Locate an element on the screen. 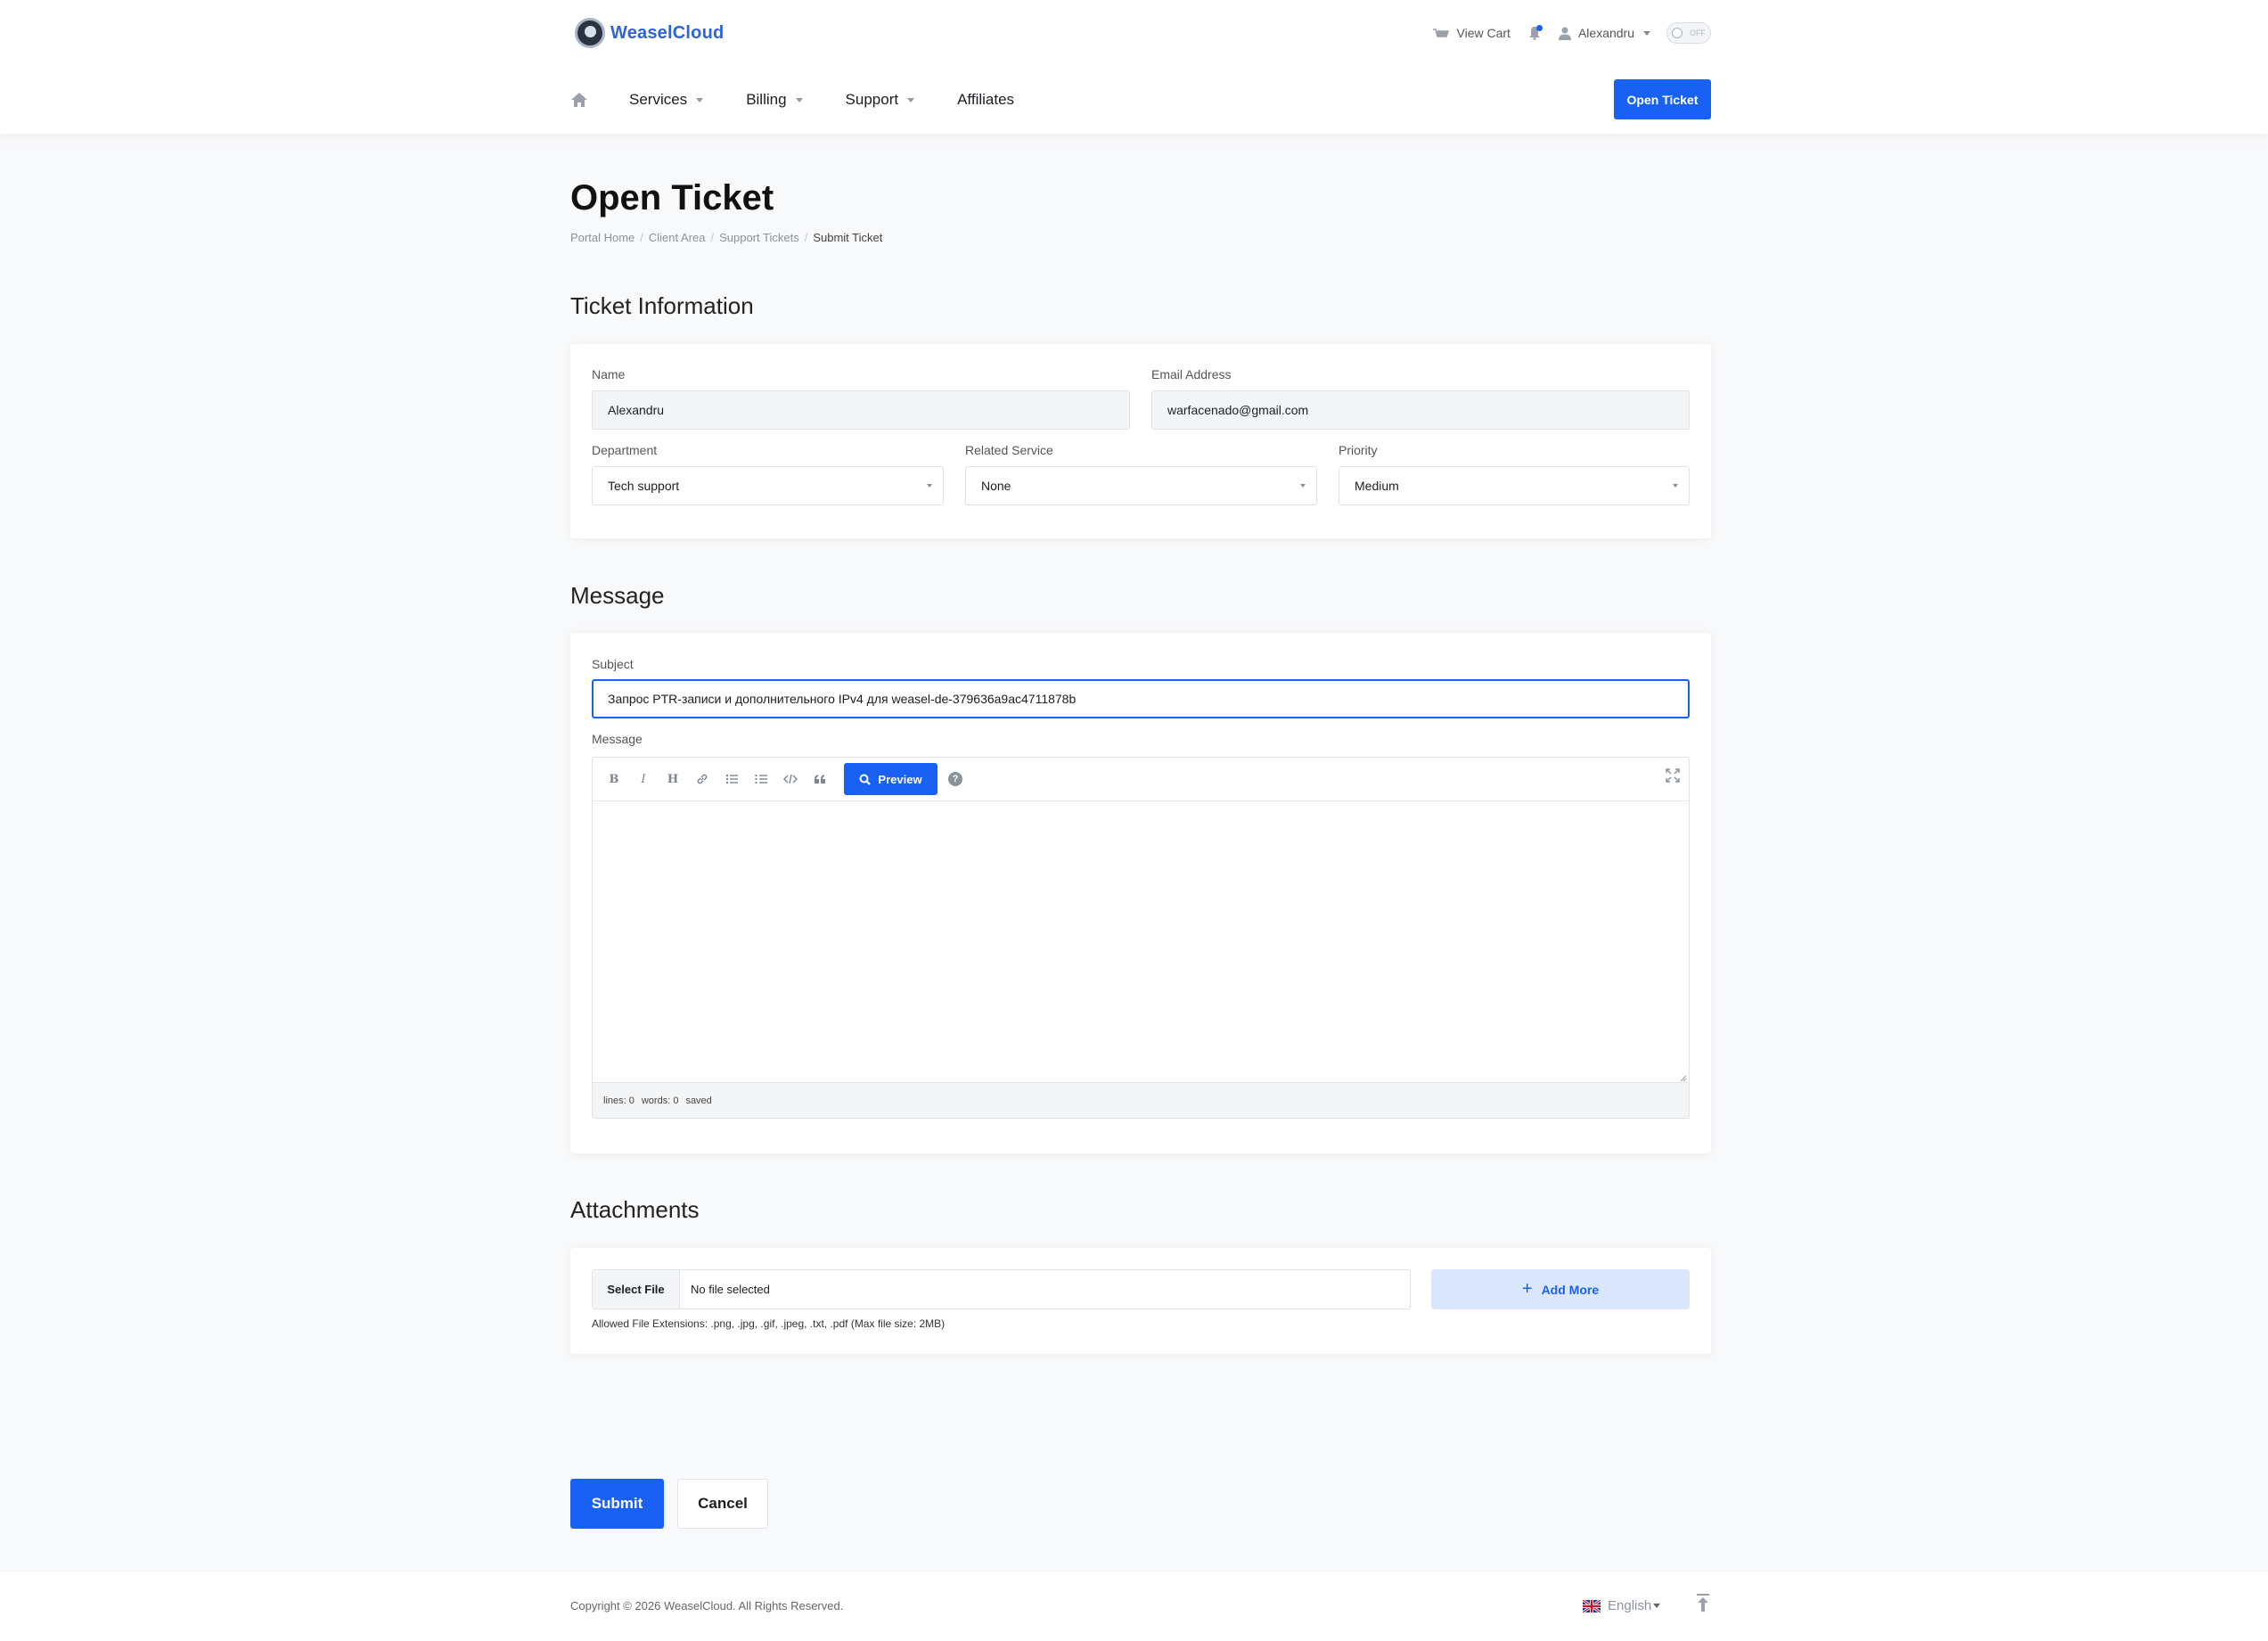  subject-label: Subject is located at coordinates (613, 664).